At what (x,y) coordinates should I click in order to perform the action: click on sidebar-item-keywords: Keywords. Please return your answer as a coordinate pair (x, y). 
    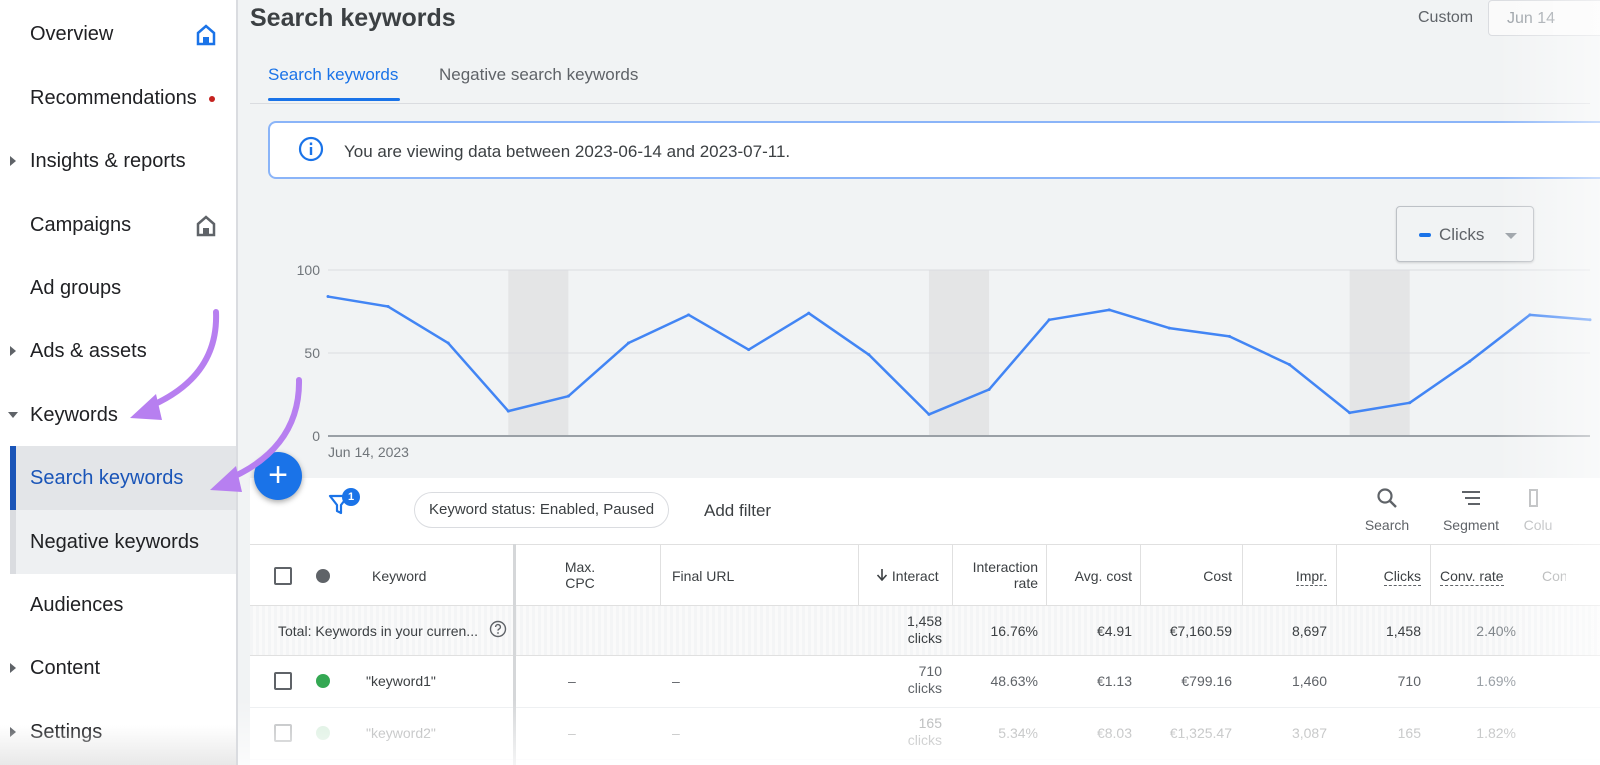
    Looking at the image, I should click on (118, 415).